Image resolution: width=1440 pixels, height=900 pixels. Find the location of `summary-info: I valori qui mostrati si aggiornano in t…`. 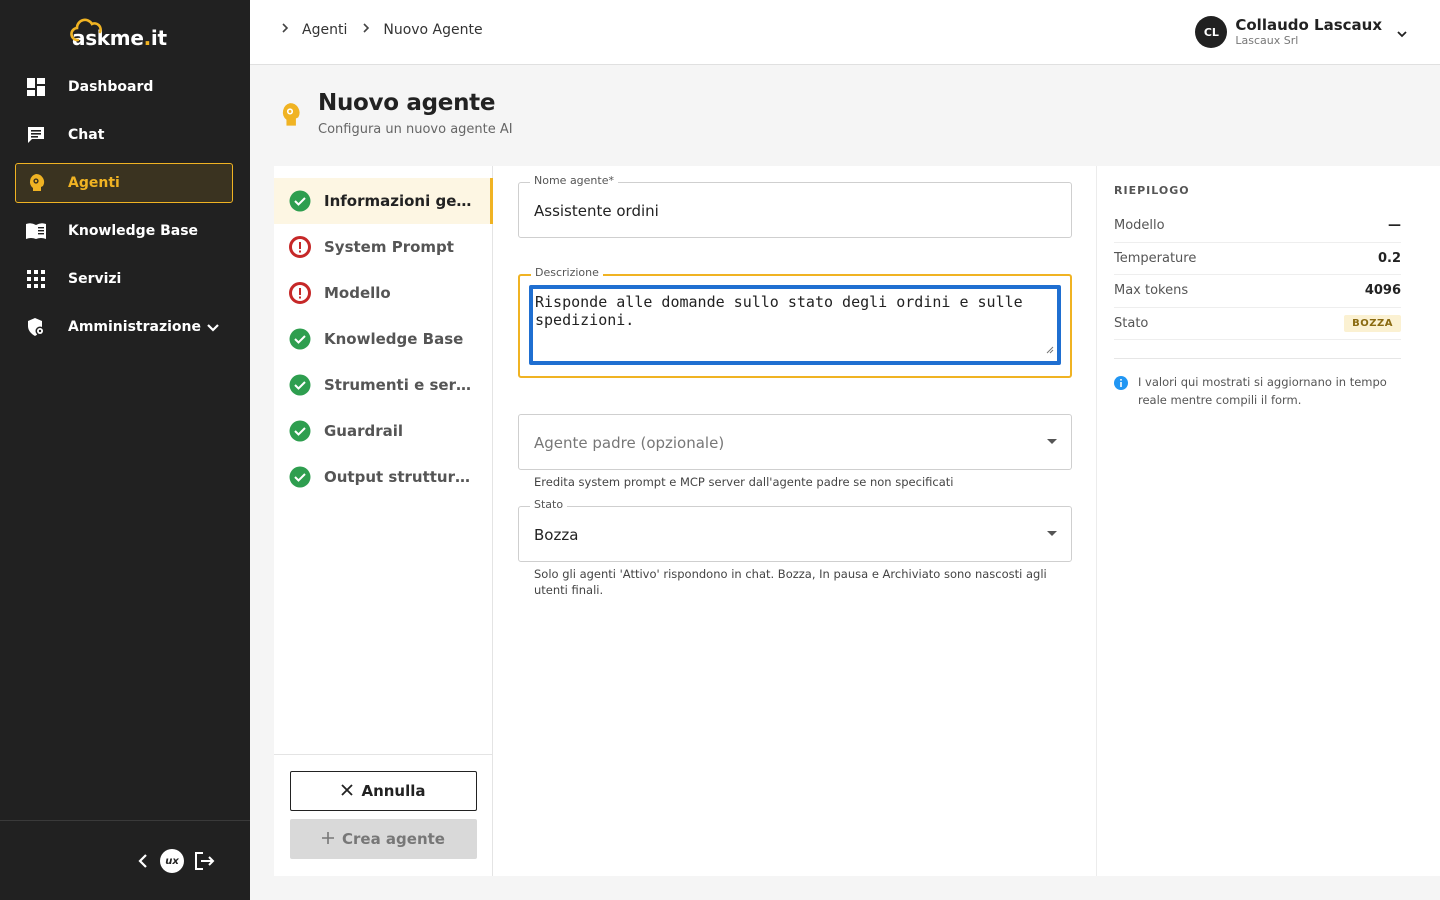

summary-info: I valori qui mostrati si aggiornano in t… is located at coordinates (1257, 383).